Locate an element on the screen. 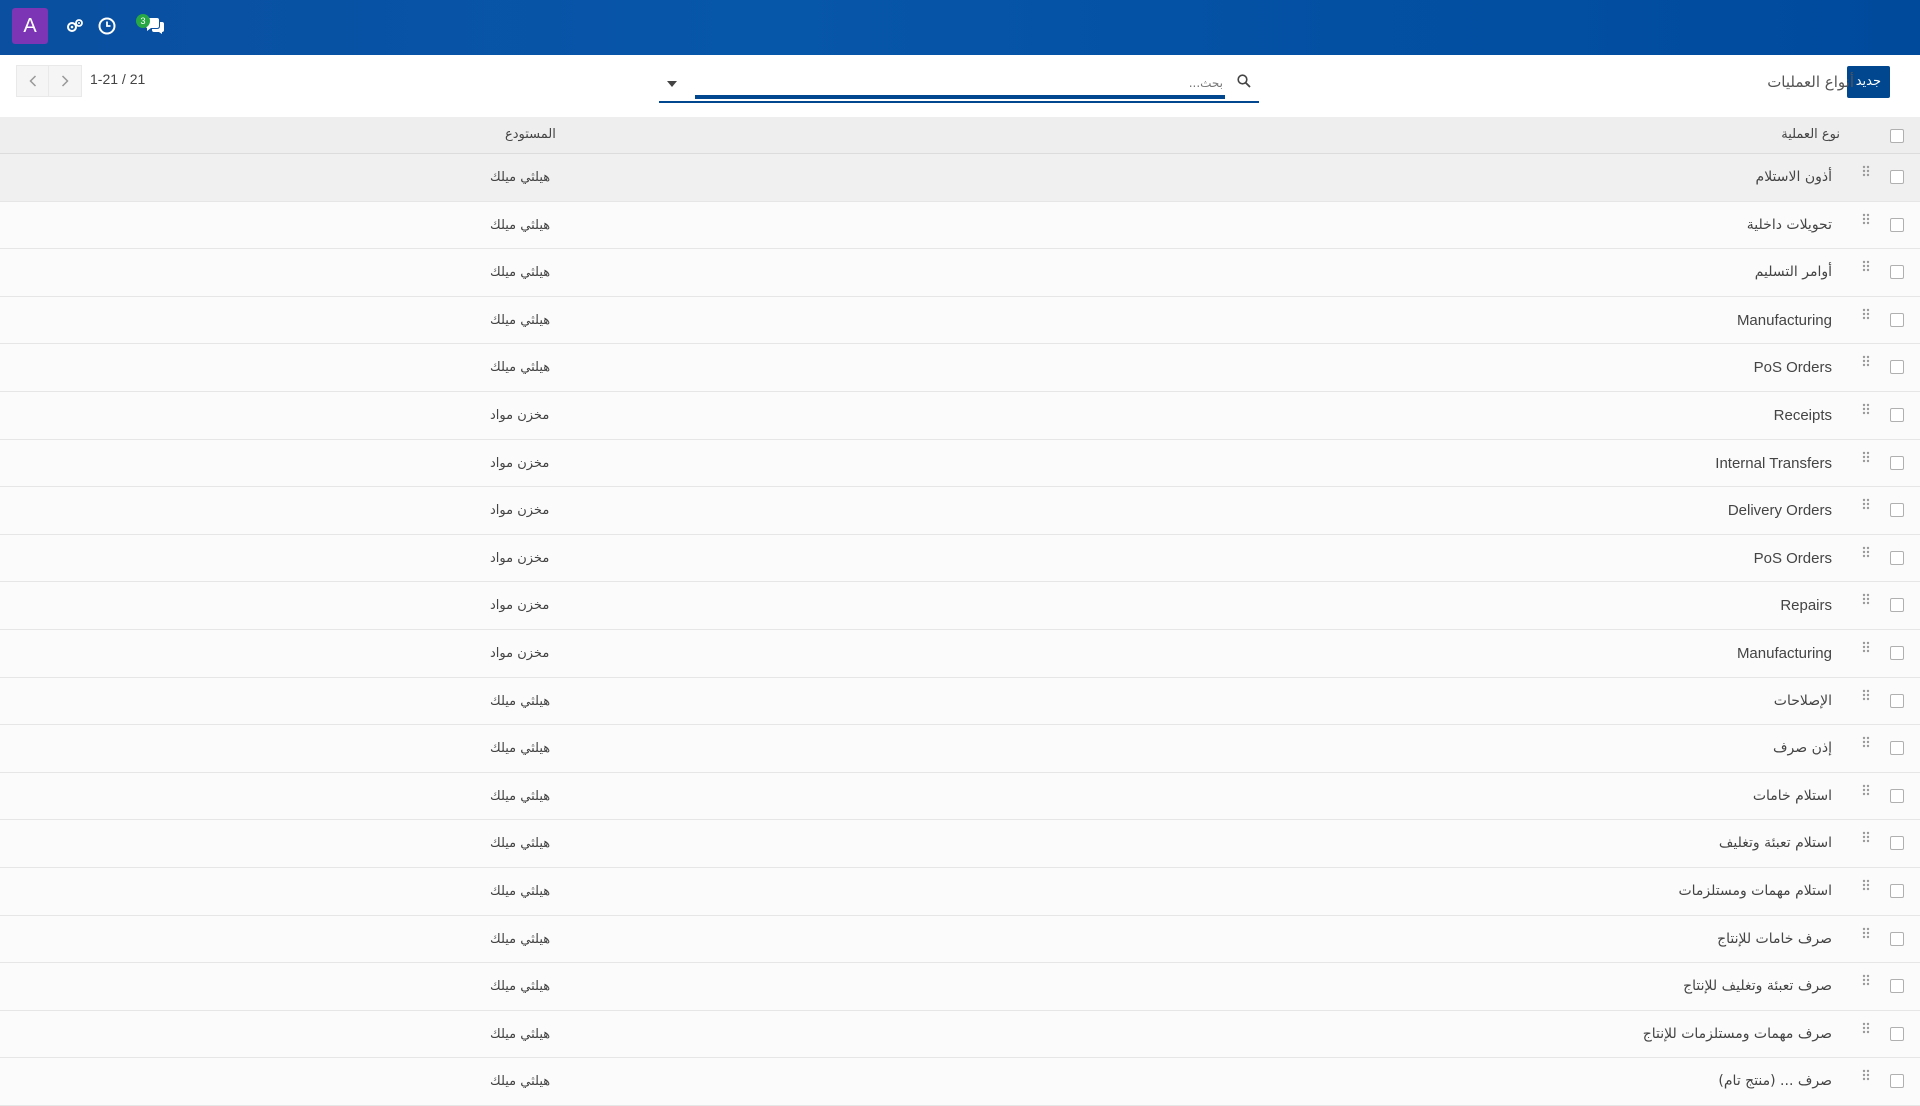  table-row: أوامر التسليم هيلثي ميلك is located at coordinates (960, 273).